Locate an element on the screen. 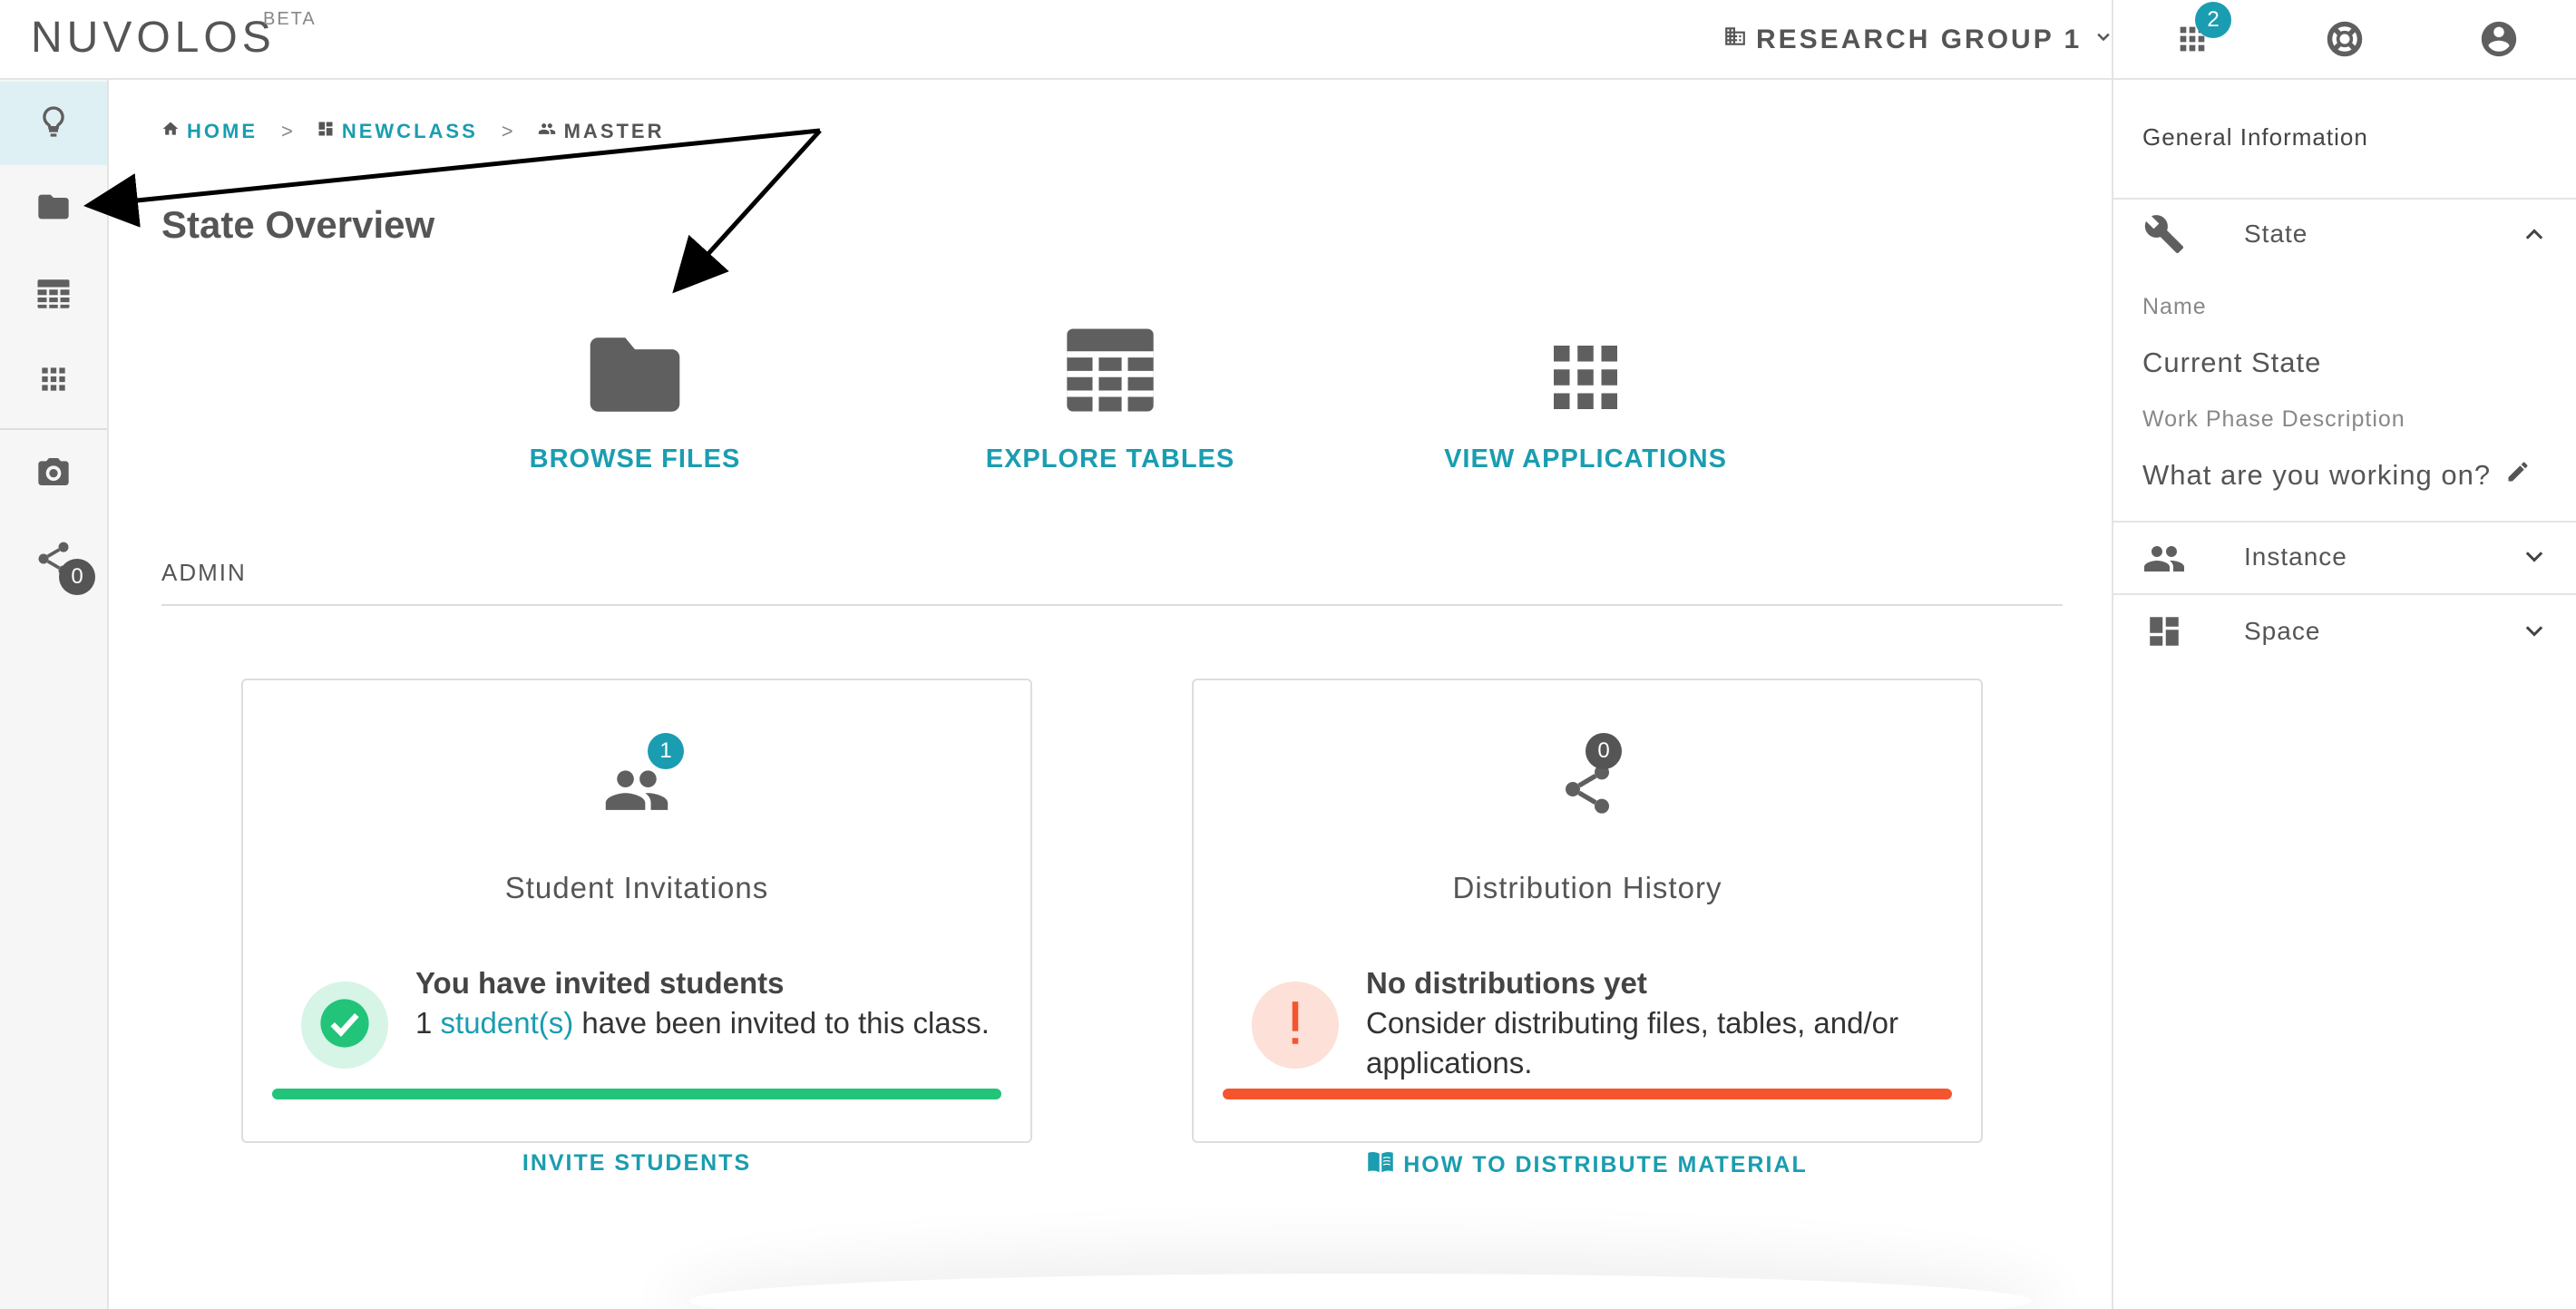  how-to-distribute-button: HOW TO DISTRIBUTE MATERIAL is located at coordinates (1587, 1165).